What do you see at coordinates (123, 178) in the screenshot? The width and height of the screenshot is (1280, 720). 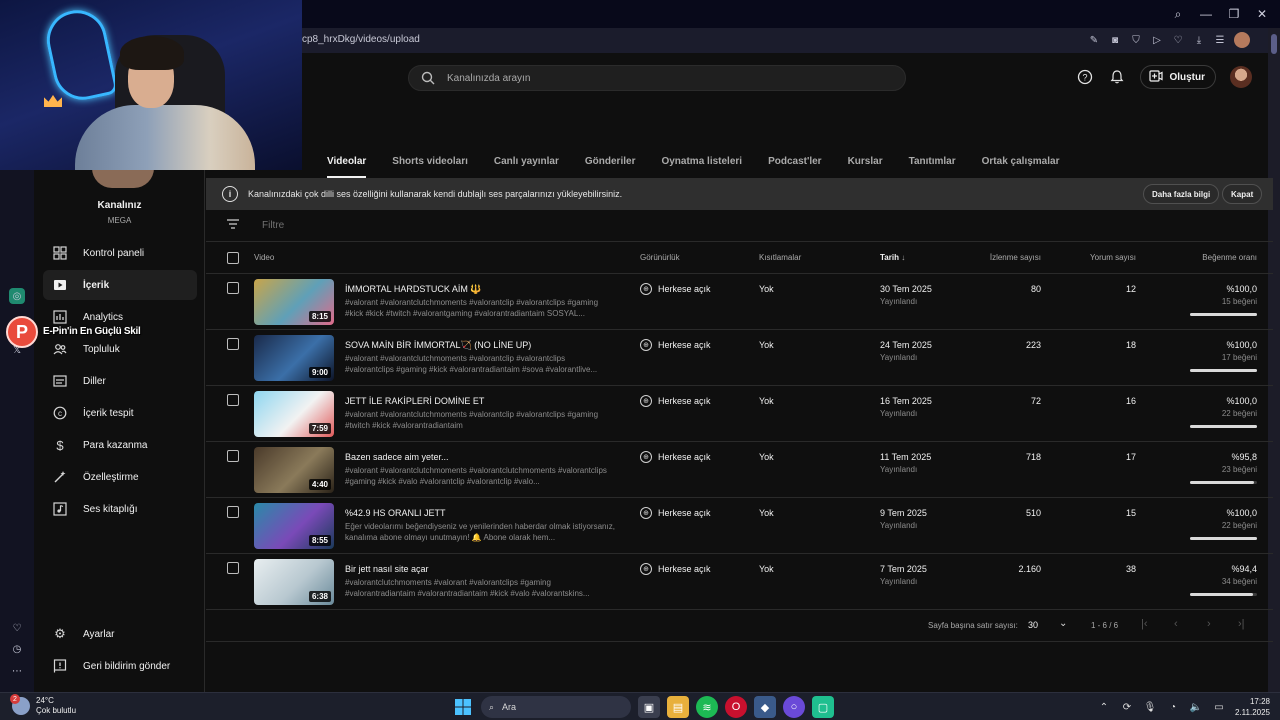 I see `channel-avatar` at bounding box center [123, 178].